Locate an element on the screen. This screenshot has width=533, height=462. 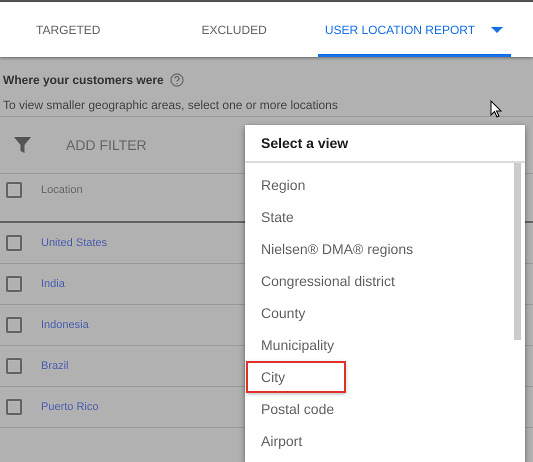
menu-item: Region is located at coordinates (295, 185).